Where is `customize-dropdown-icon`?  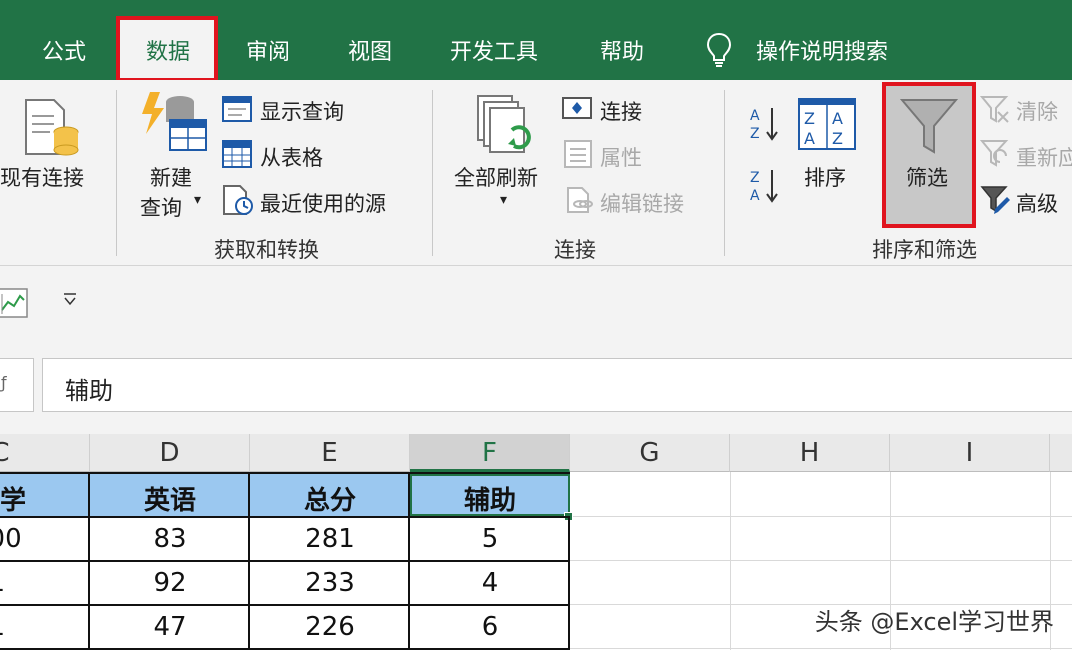
customize-dropdown-icon is located at coordinates (70, 299).